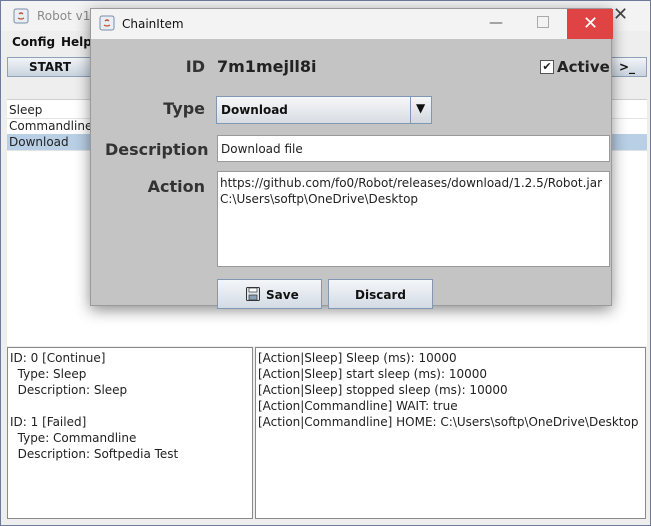 The image size is (651, 526). What do you see at coordinates (73, 438) in the screenshot?
I see `log-line: Type: Commandline` at bounding box center [73, 438].